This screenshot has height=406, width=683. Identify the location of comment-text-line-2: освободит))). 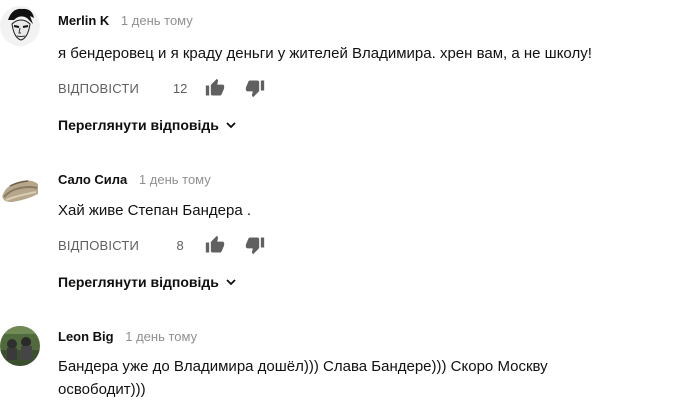
(102, 389).